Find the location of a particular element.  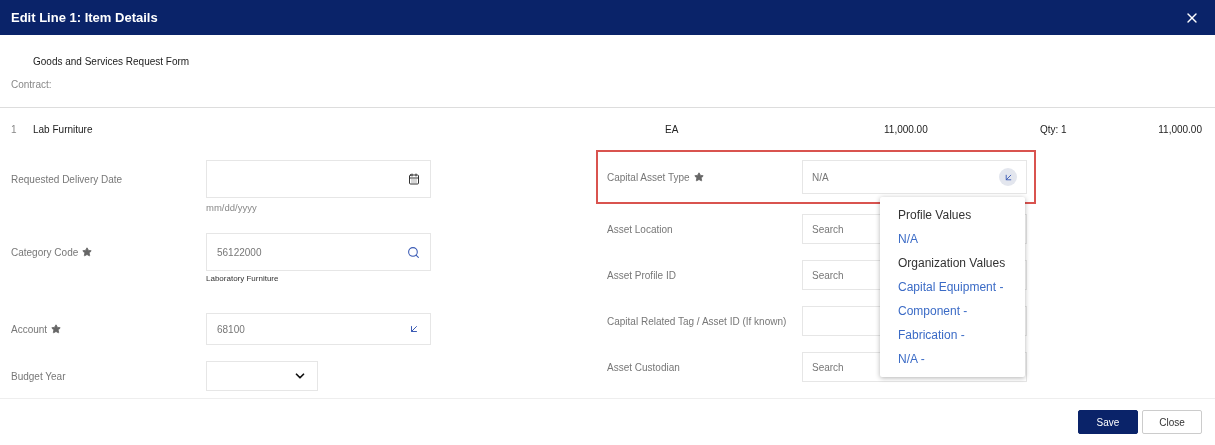

input-field: 68100 is located at coordinates (318, 329).